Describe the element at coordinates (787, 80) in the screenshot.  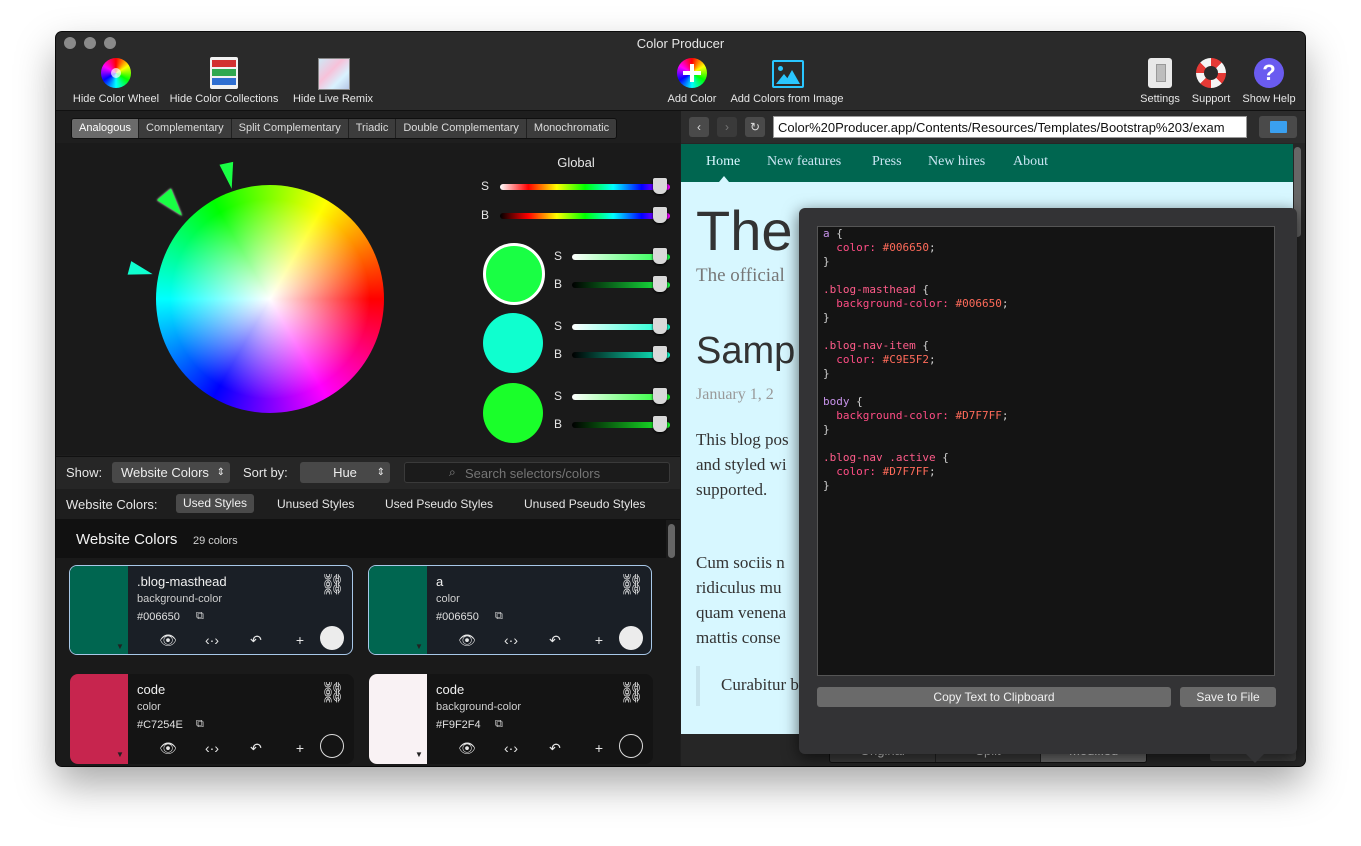
I see `add-colors-from-image-button: Add Colors from Image` at that location.